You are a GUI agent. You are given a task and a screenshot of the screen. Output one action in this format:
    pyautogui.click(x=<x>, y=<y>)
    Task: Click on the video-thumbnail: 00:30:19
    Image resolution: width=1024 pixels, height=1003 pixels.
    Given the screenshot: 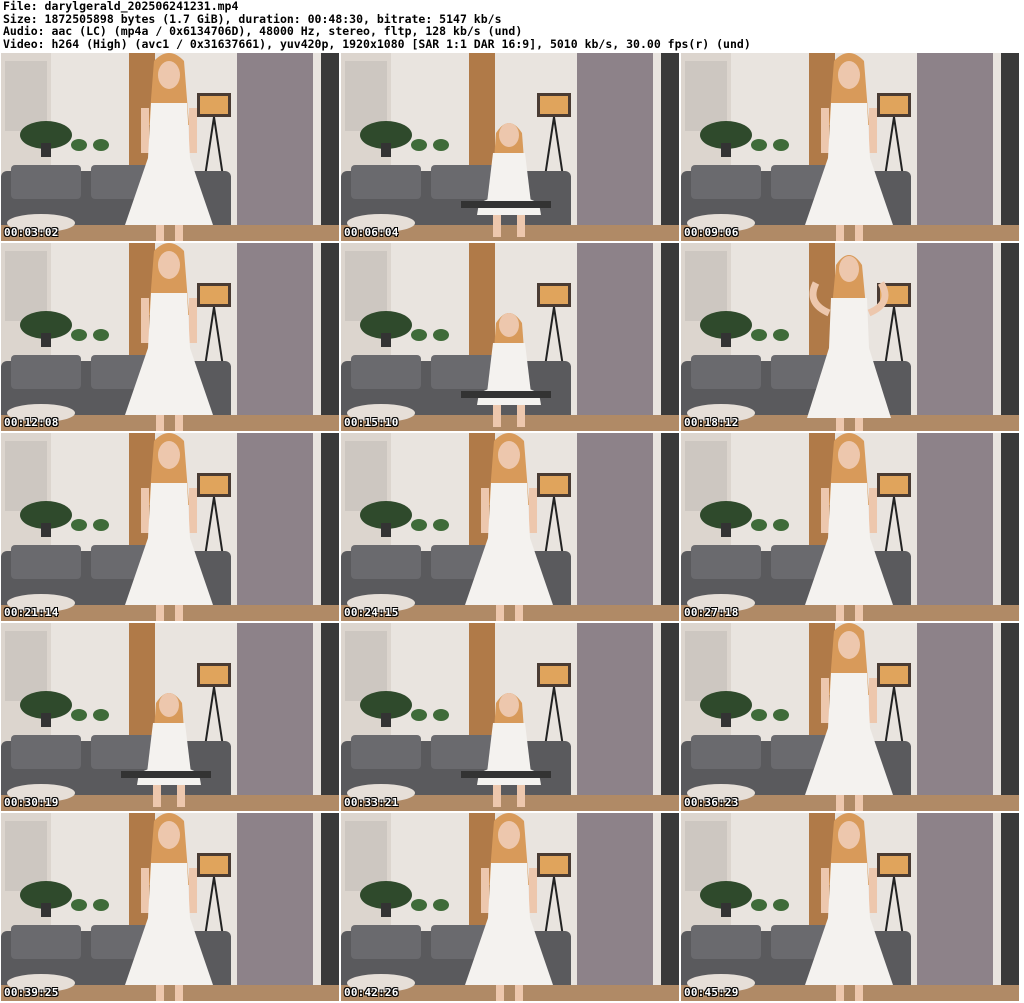 What is the action you would take?
    pyautogui.click(x=170, y=717)
    